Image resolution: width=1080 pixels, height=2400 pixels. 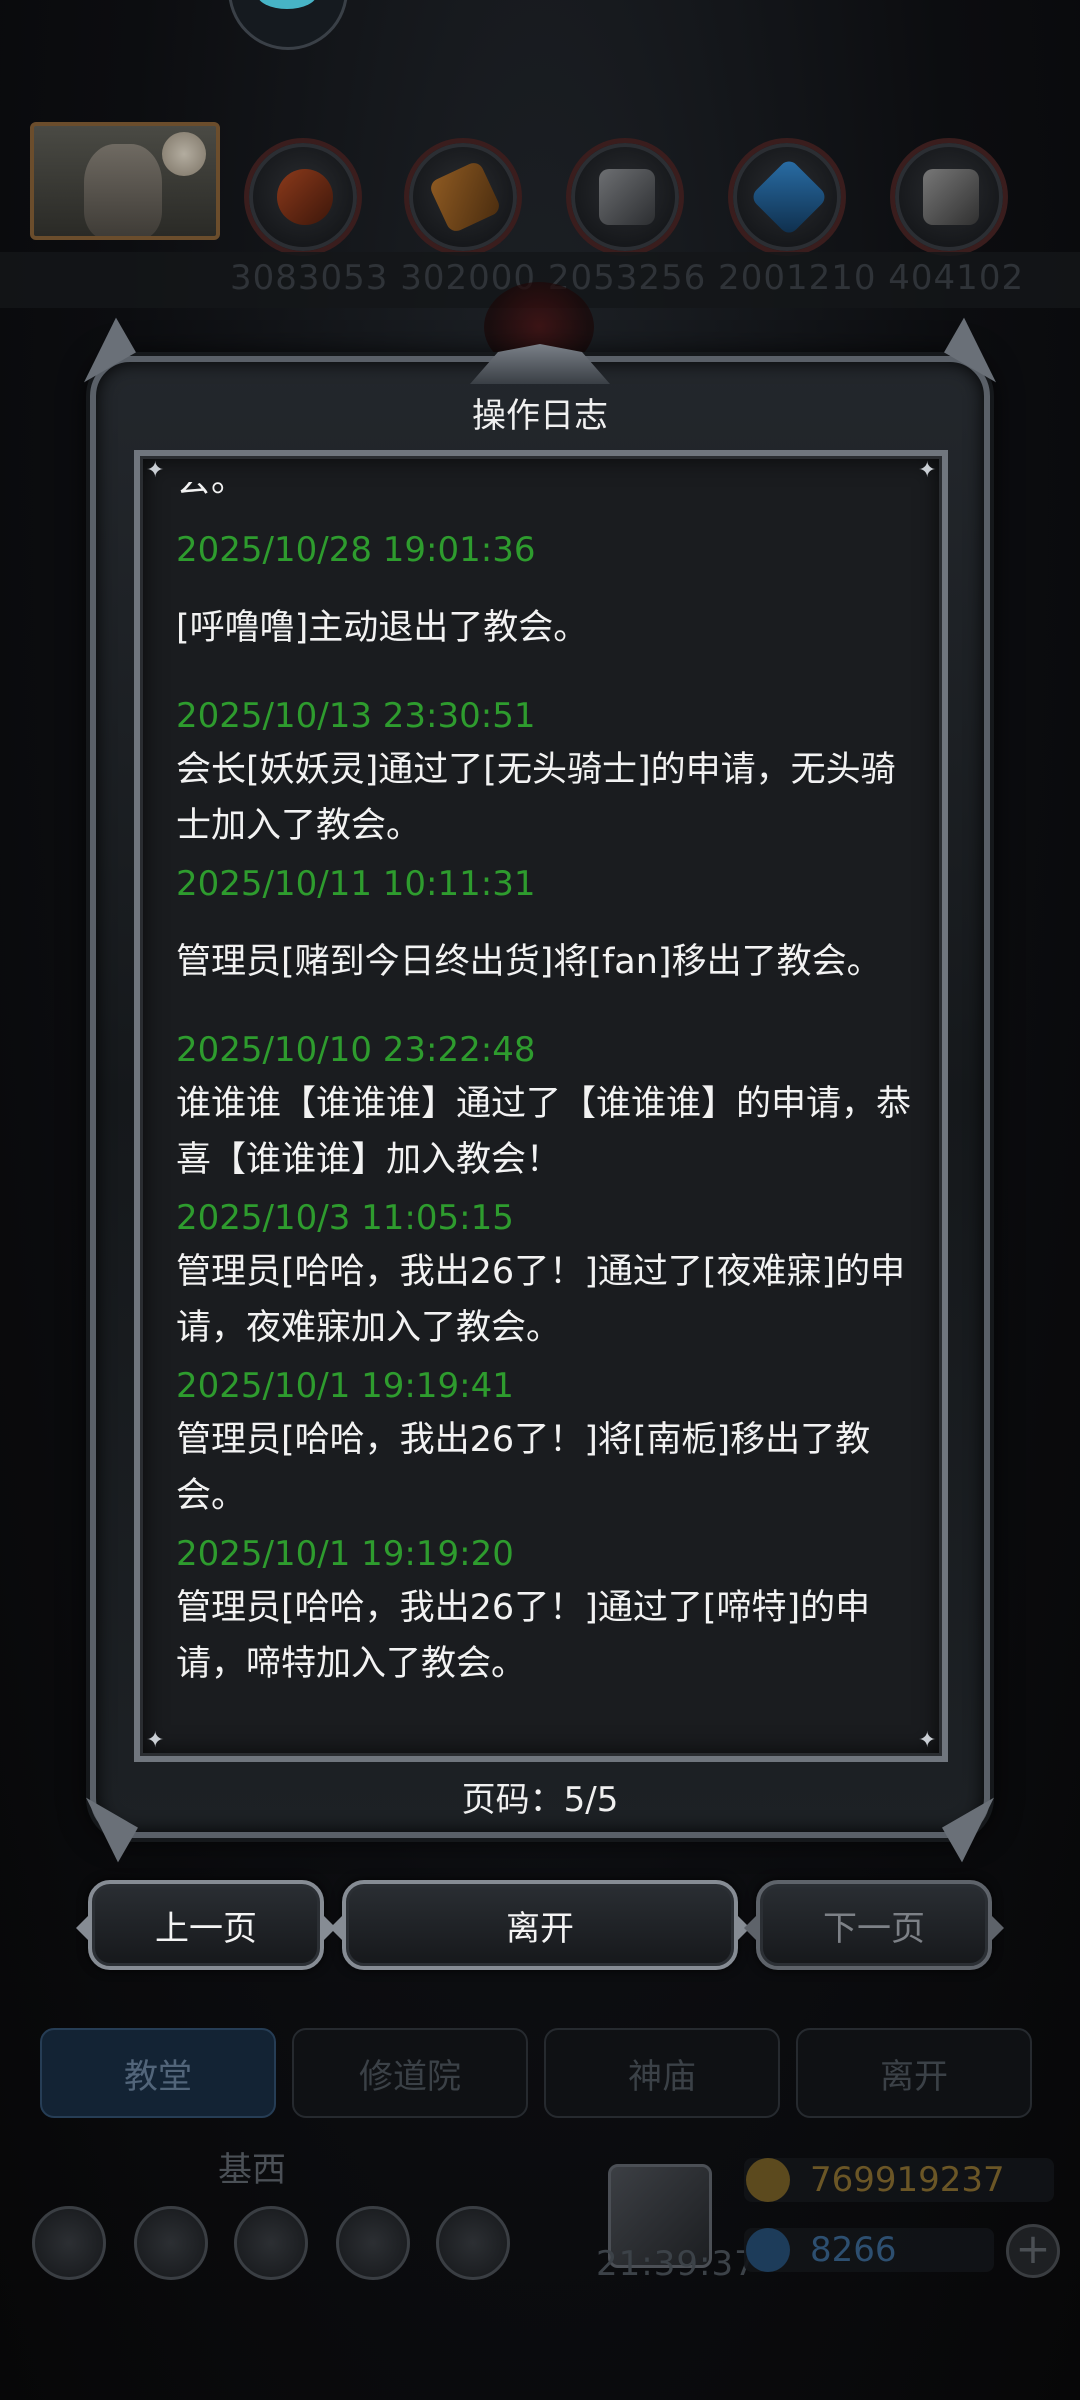 I want to click on tab-temple: 神庙, so click(x=662, y=2073).